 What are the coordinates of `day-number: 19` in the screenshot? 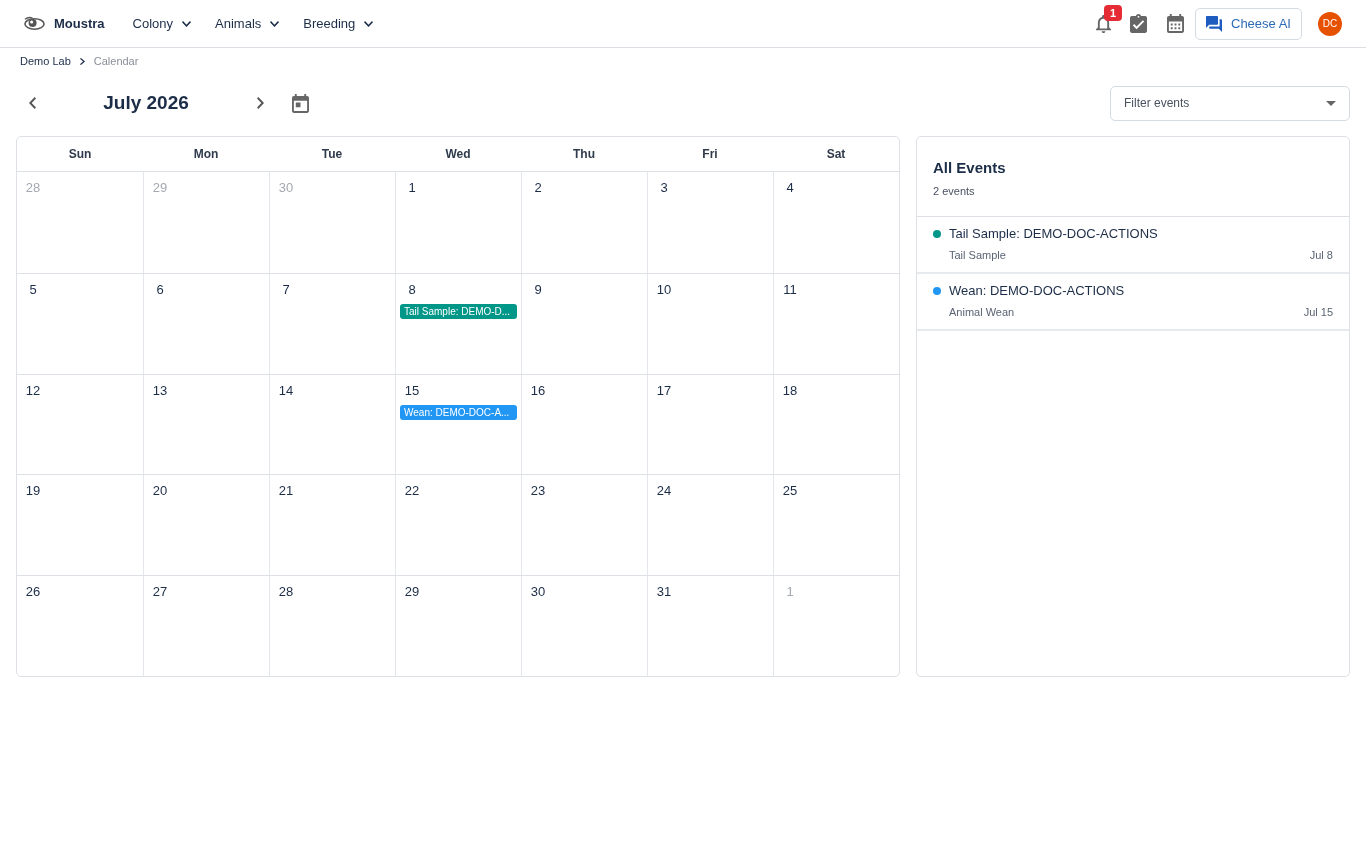 It's located at (33, 491).